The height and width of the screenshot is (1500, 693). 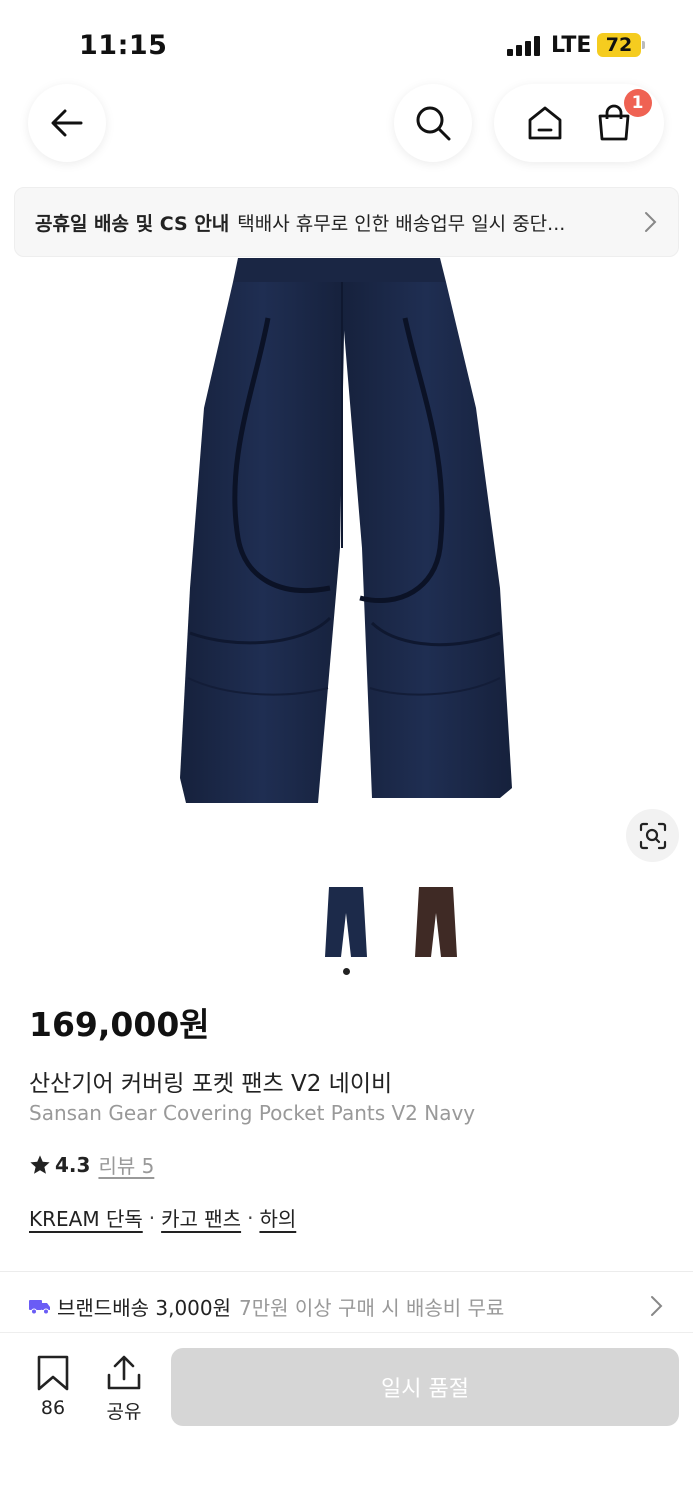 I want to click on thumbnail-navy, so click(x=346, y=923).